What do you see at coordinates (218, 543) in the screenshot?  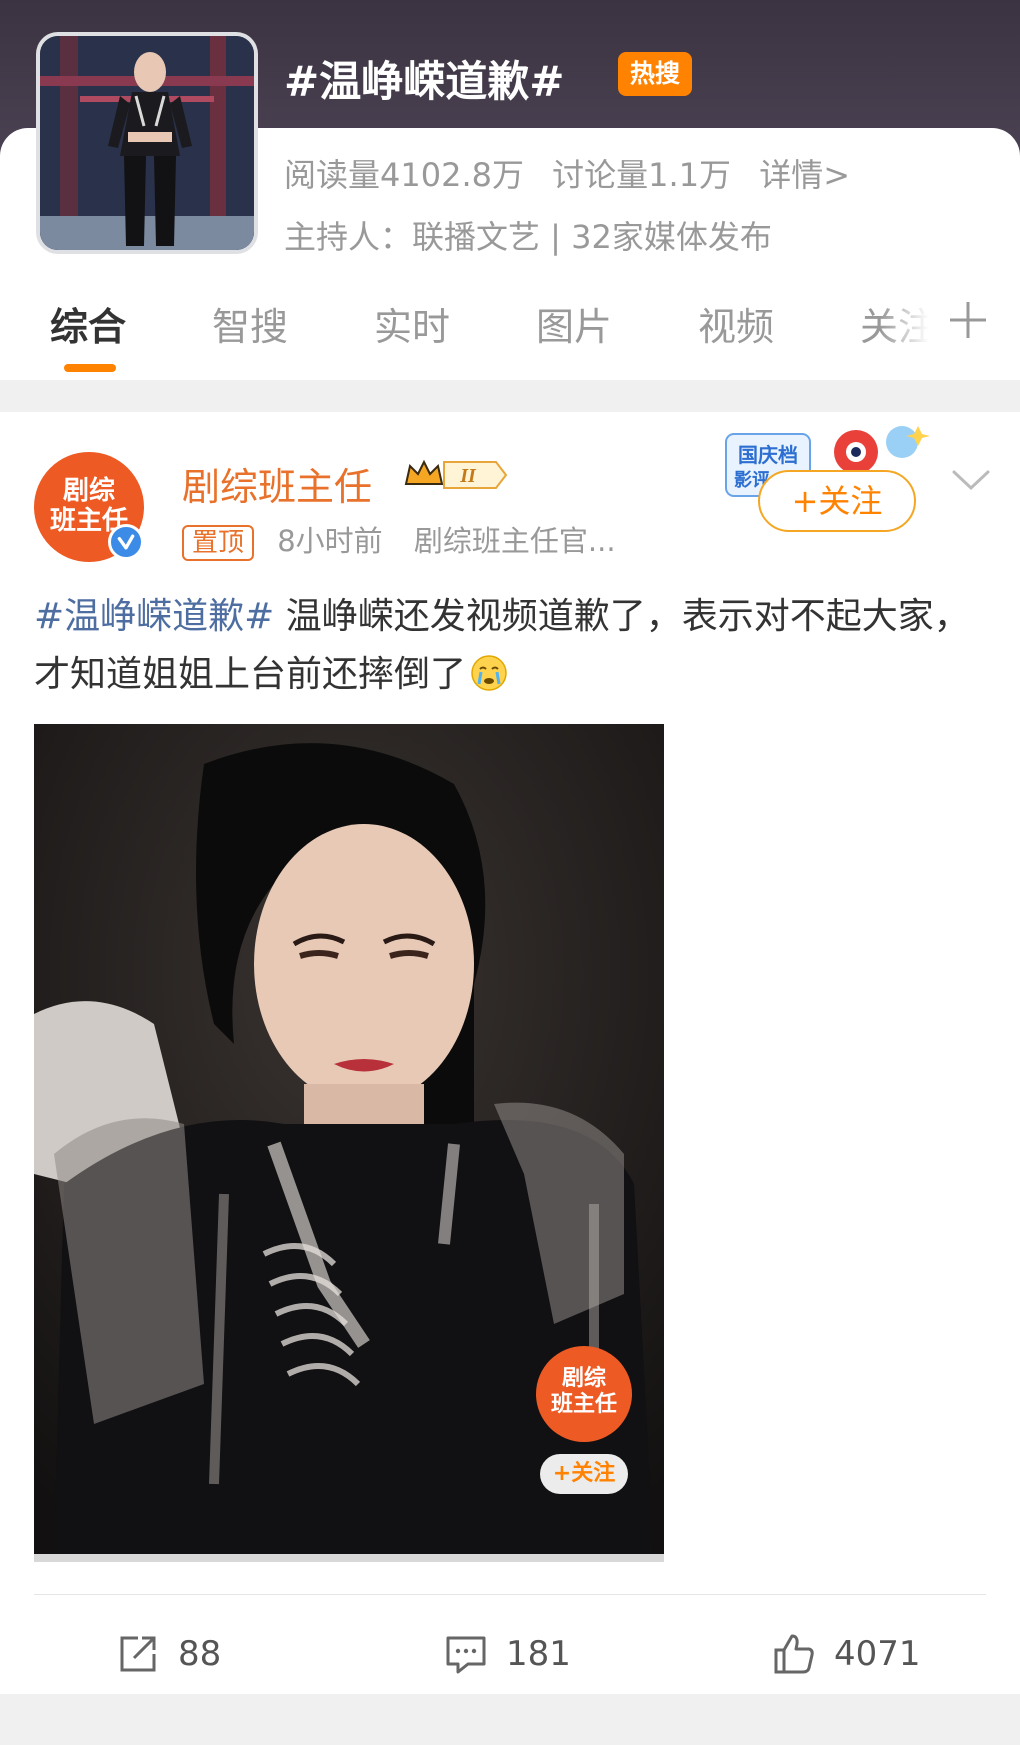 I see `pinned-badge: 置顶` at bounding box center [218, 543].